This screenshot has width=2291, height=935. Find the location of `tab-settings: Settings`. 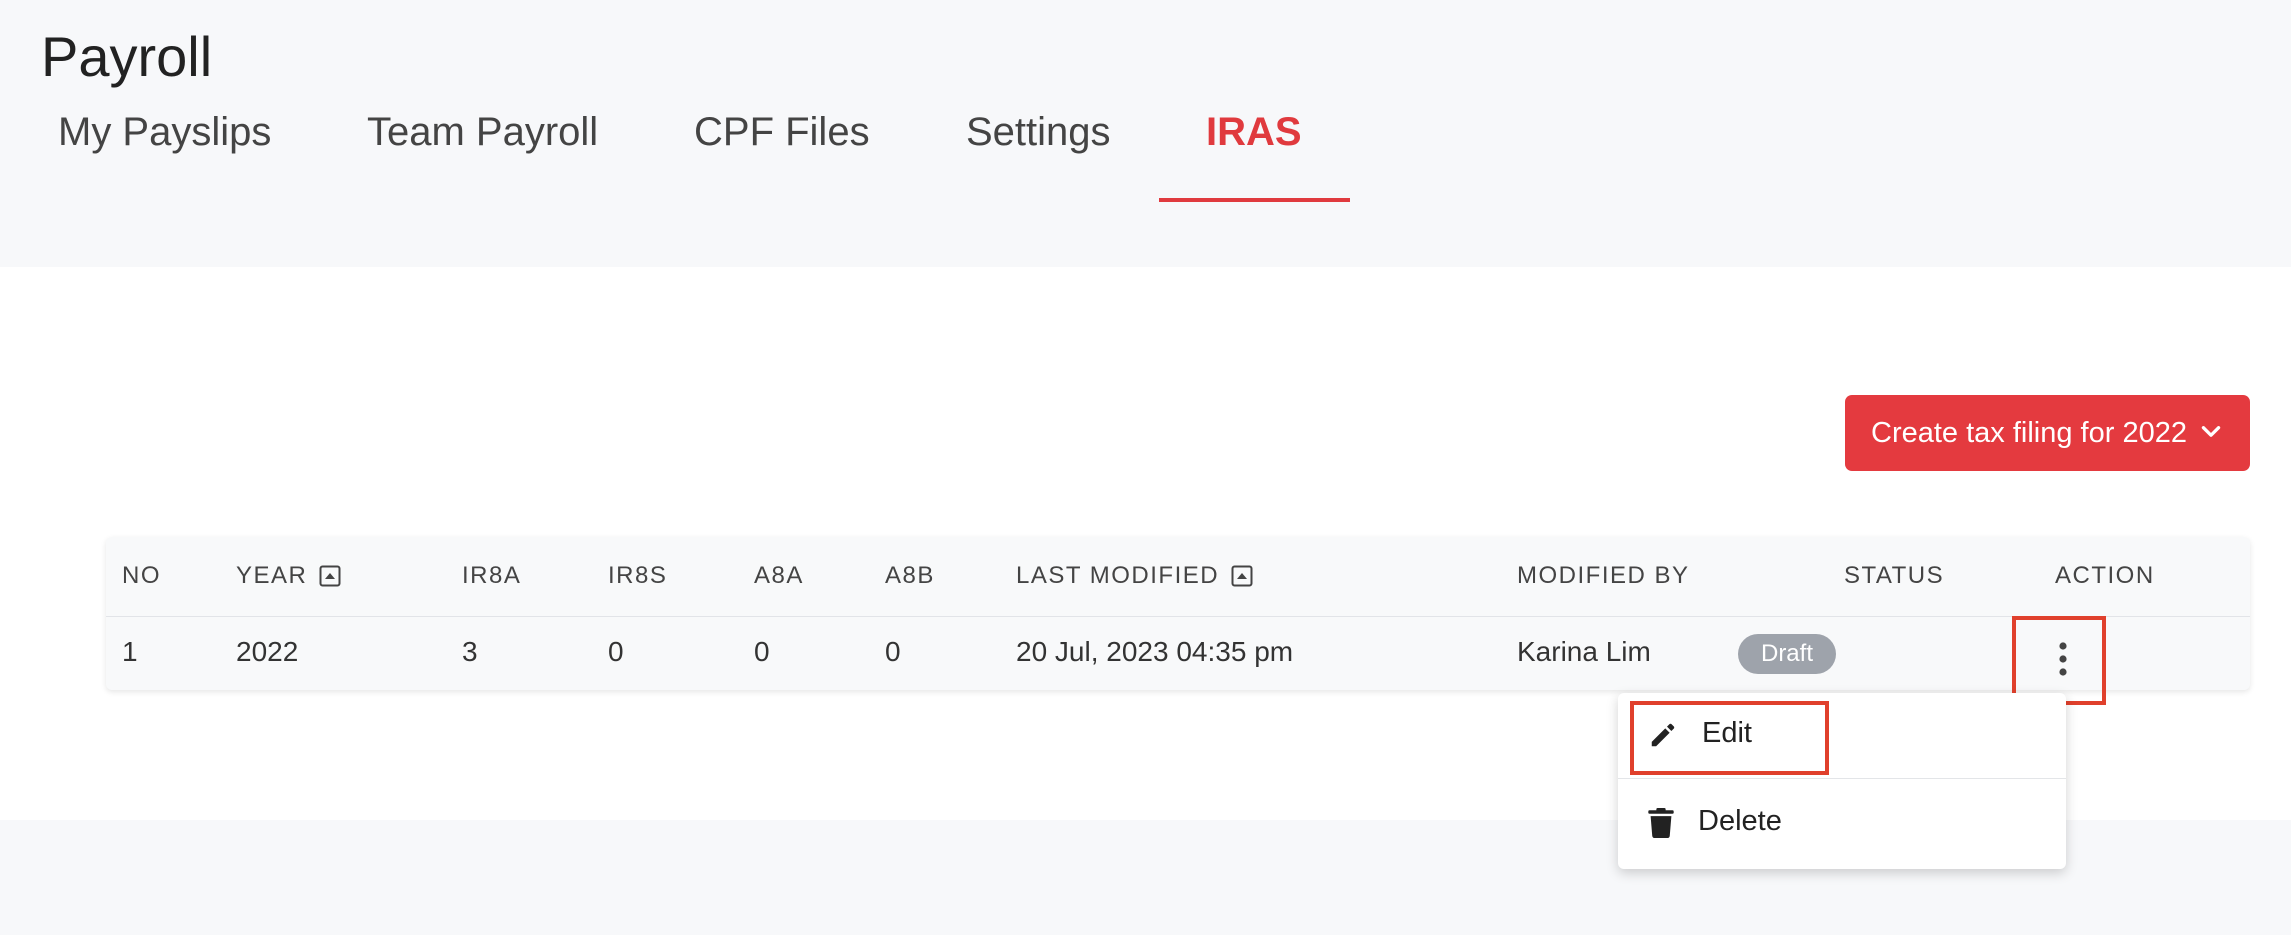

tab-settings: Settings is located at coordinates (1038, 132).